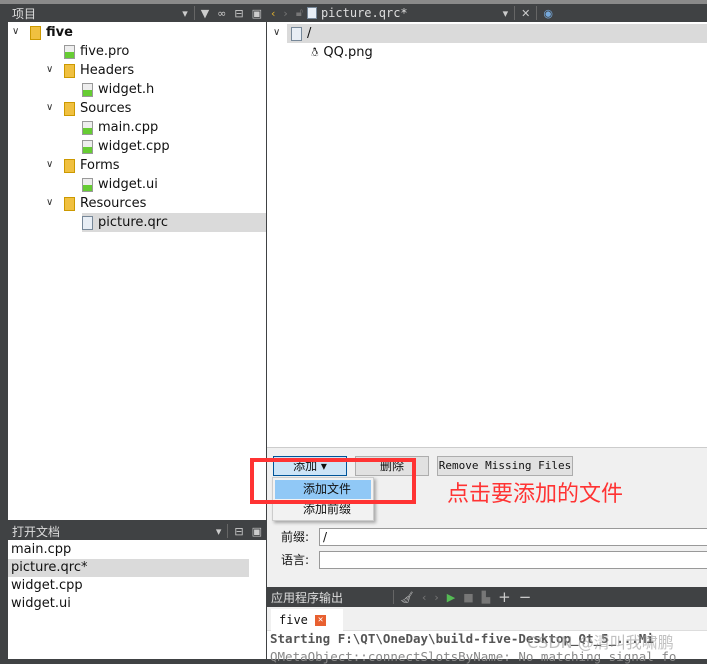  I want to click on prefix-row: /, so click(497, 33).